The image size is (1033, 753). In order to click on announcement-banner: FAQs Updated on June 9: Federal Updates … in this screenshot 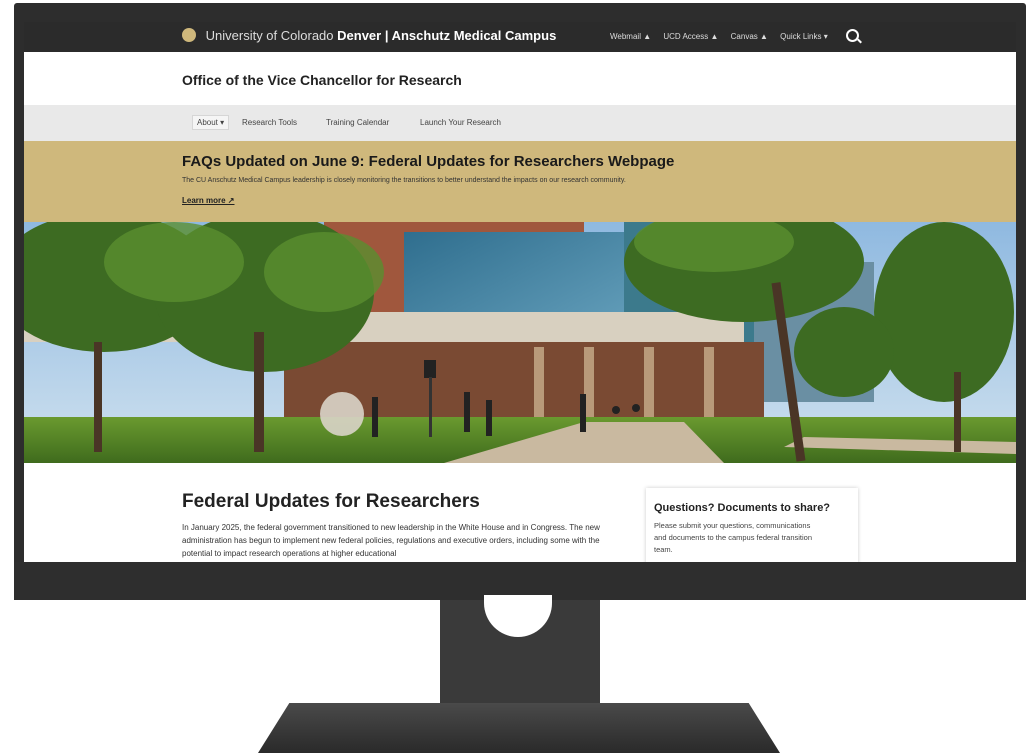, I will do `click(520, 181)`.